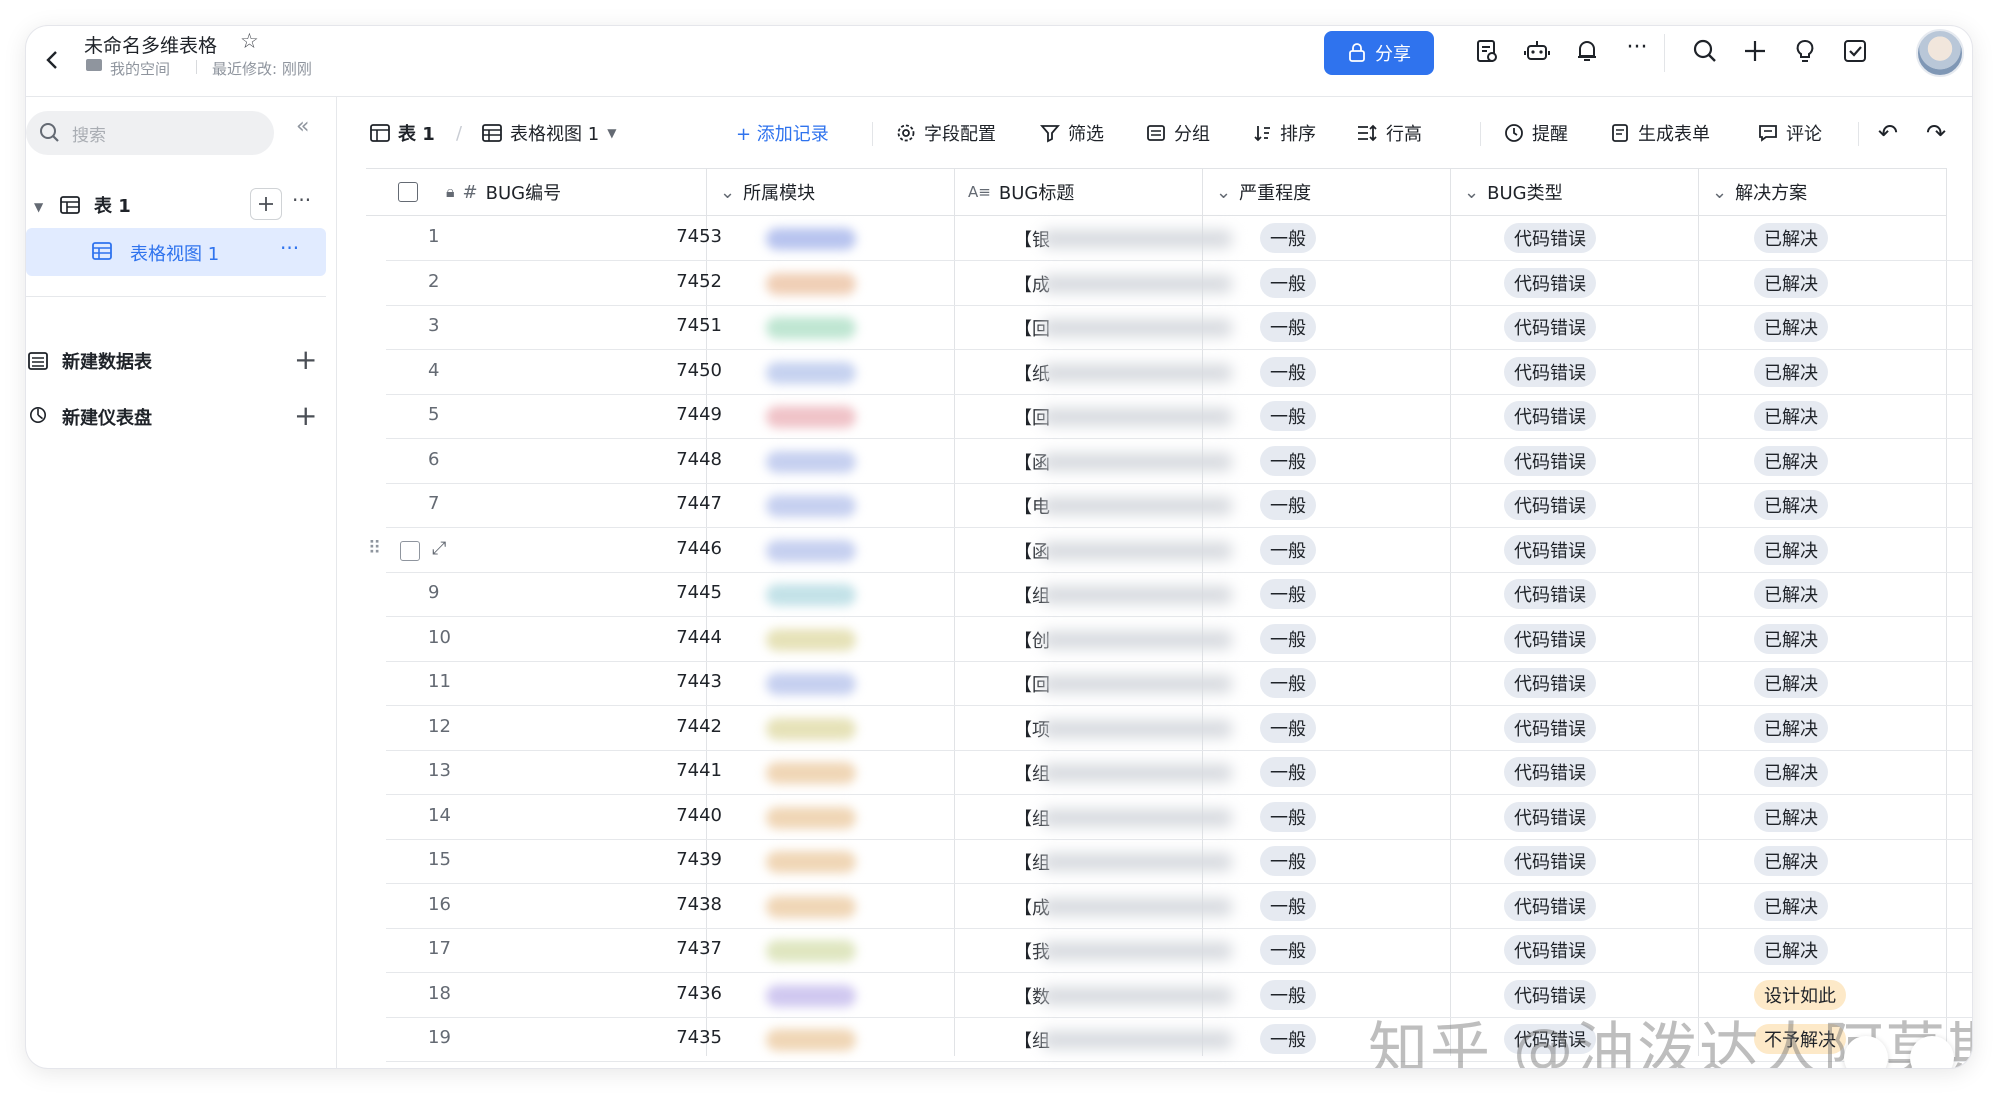  Describe the element at coordinates (657, 236) in the screenshot. I see `bug-id-cell: 7453` at that location.